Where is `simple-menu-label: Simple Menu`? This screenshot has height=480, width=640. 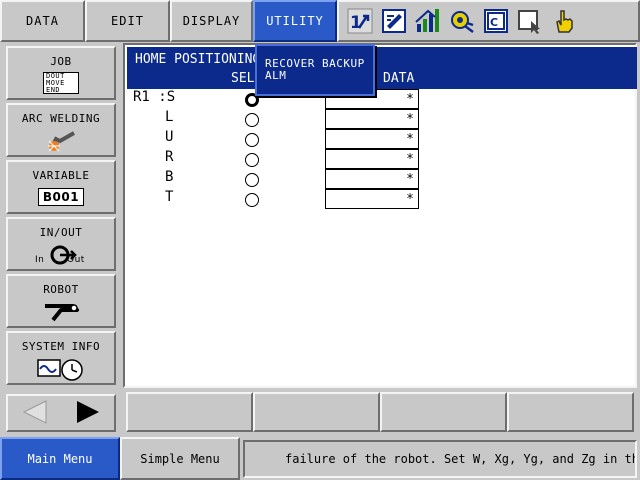 simple-menu-label: Simple Menu is located at coordinates (180, 458).